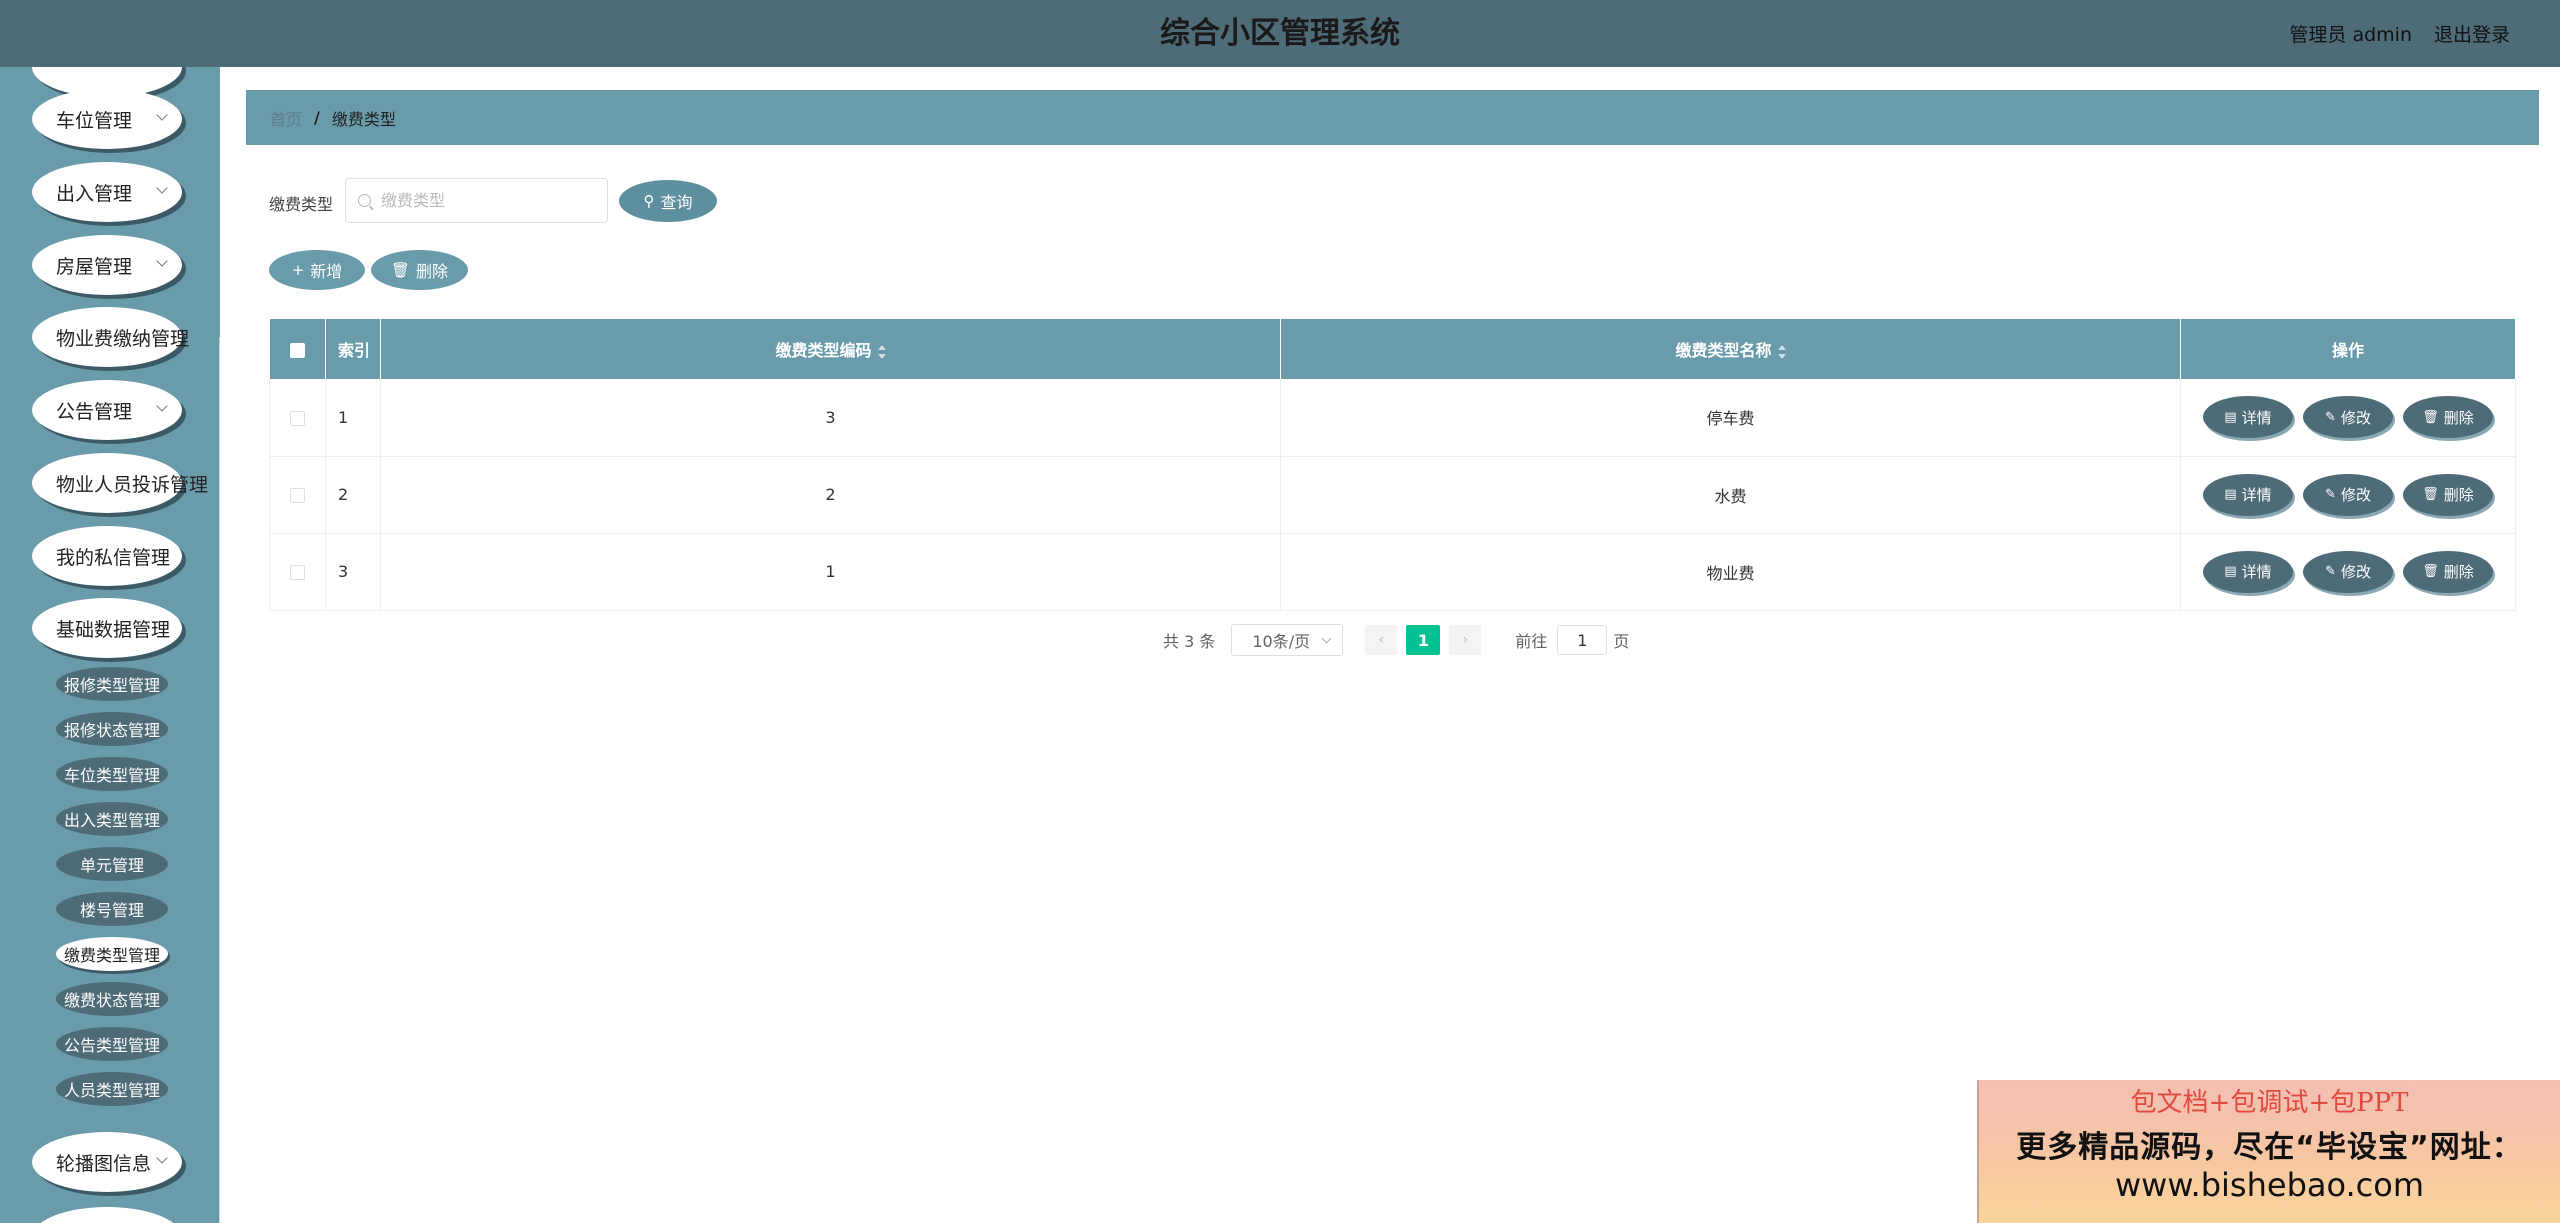 This screenshot has width=2560, height=1223. What do you see at coordinates (2472, 33) in the screenshot?
I see `logout-link: 退出登录` at bounding box center [2472, 33].